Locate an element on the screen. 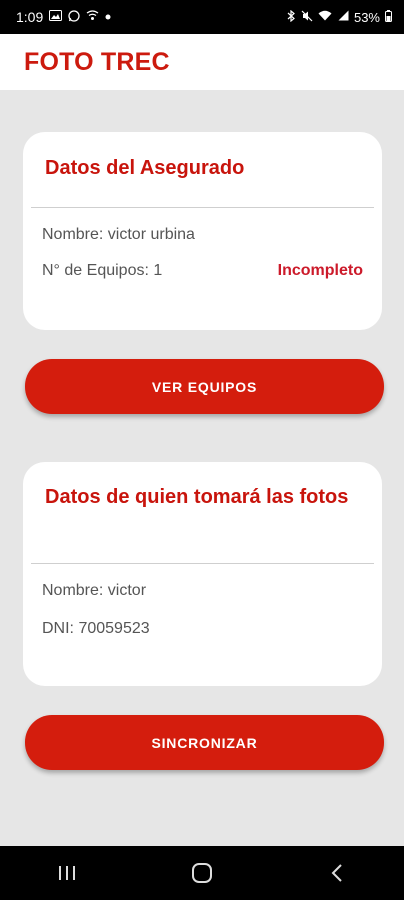 This screenshot has width=404, height=900. equipment-count: N° de Equipos: 1 is located at coordinates (102, 270).